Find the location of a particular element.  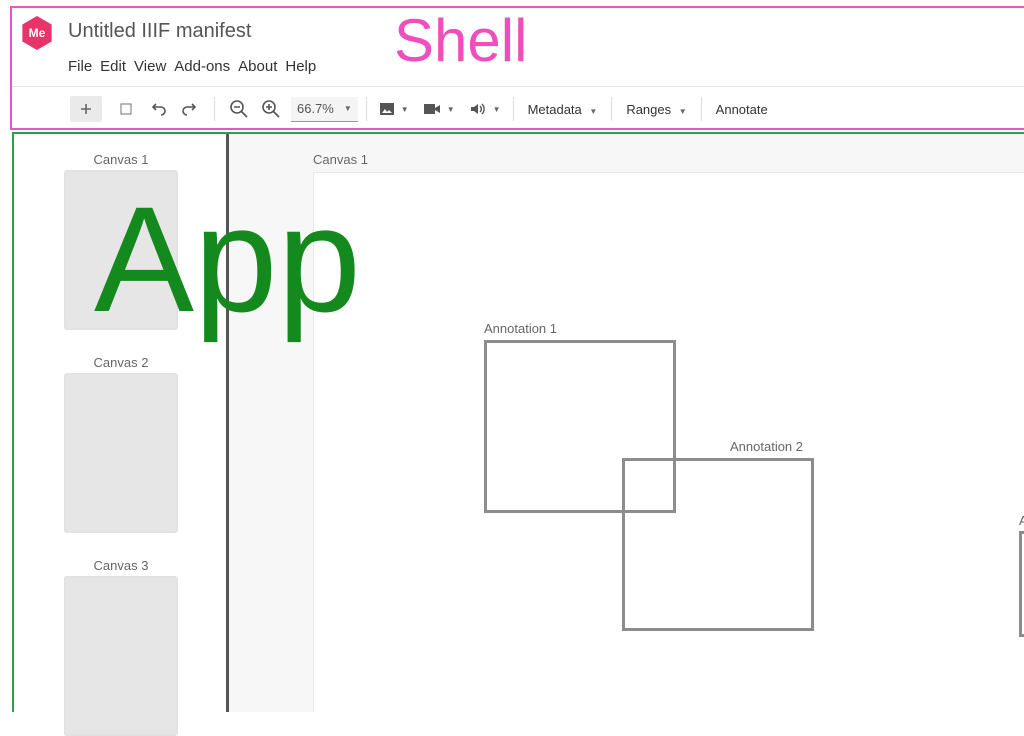

undo-icon is located at coordinates (158, 109).